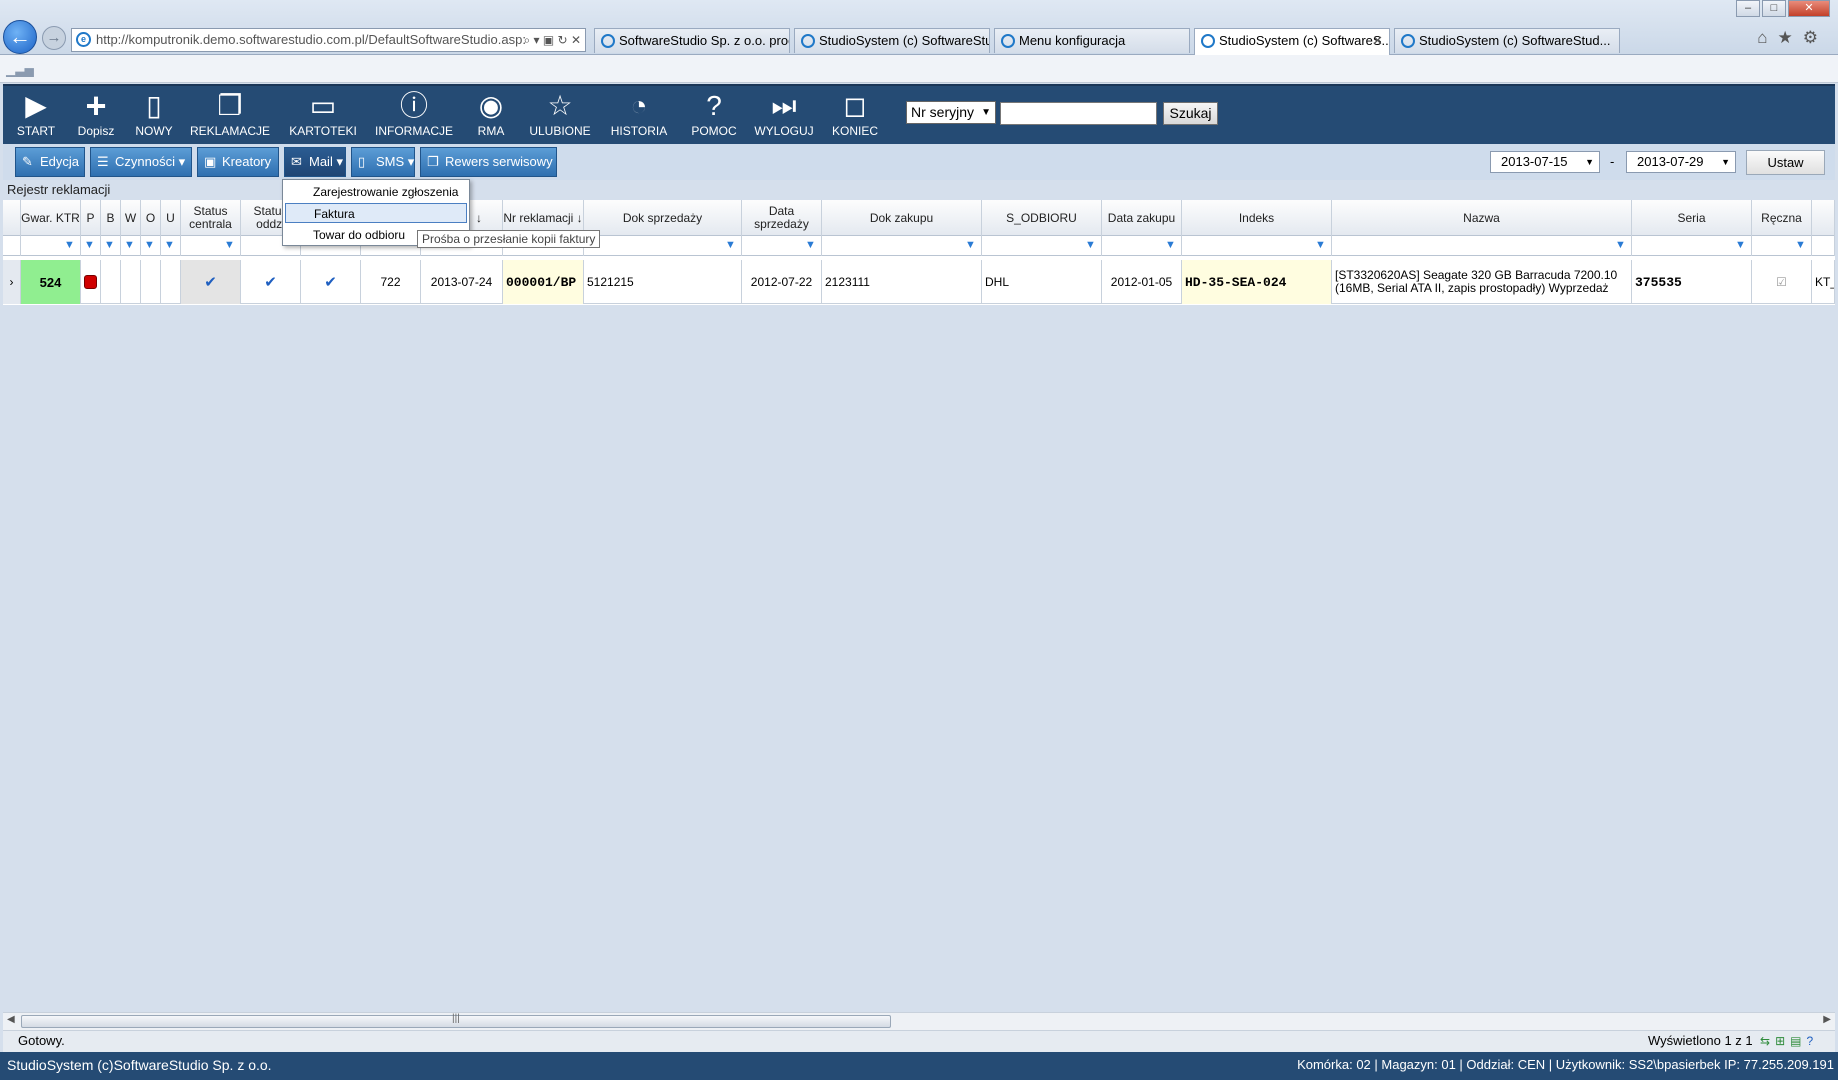 This screenshot has height=1080, width=1838. I want to click on mail-button: ✉ Mail ▾, so click(315, 162).